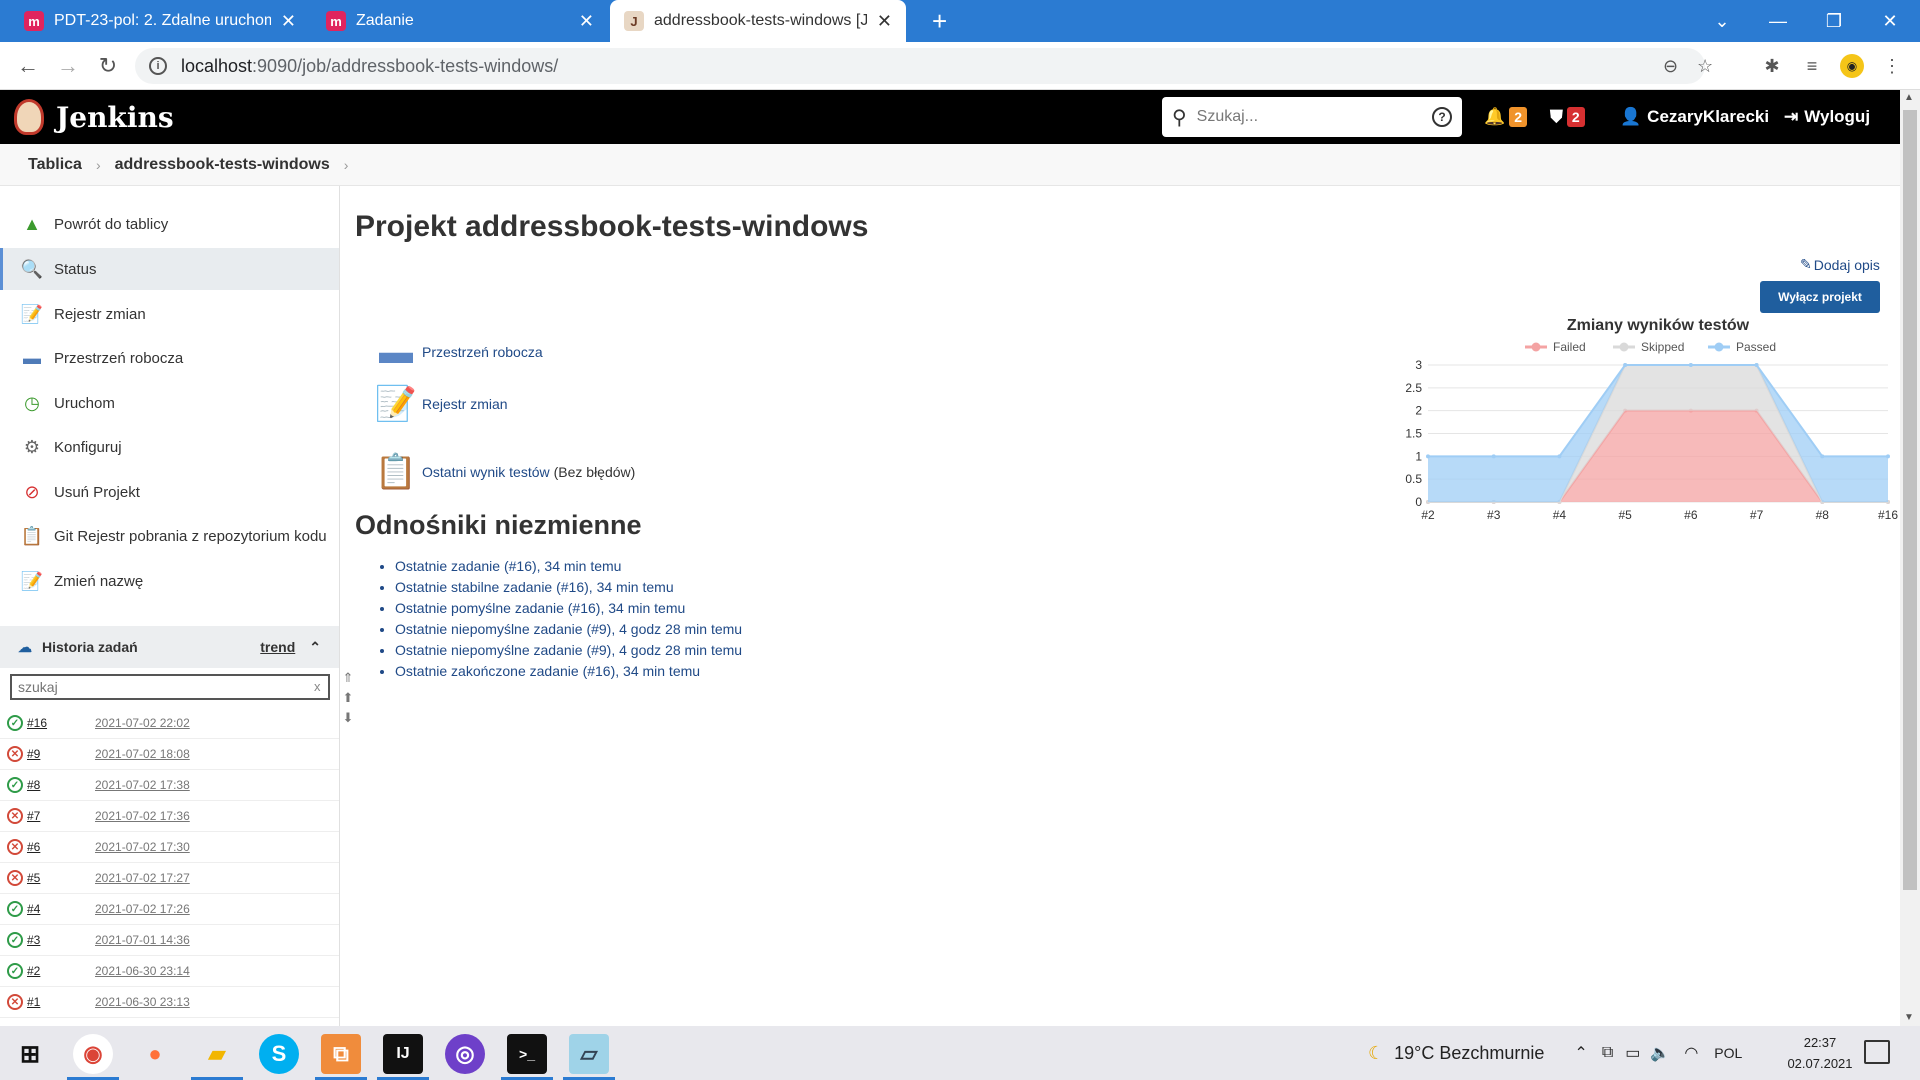 The image size is (1920, 1080). Describe the element at coordinates (142, 754) in the screenshot. I see `build-date-link: 2021-07-02 18:08` at that location.